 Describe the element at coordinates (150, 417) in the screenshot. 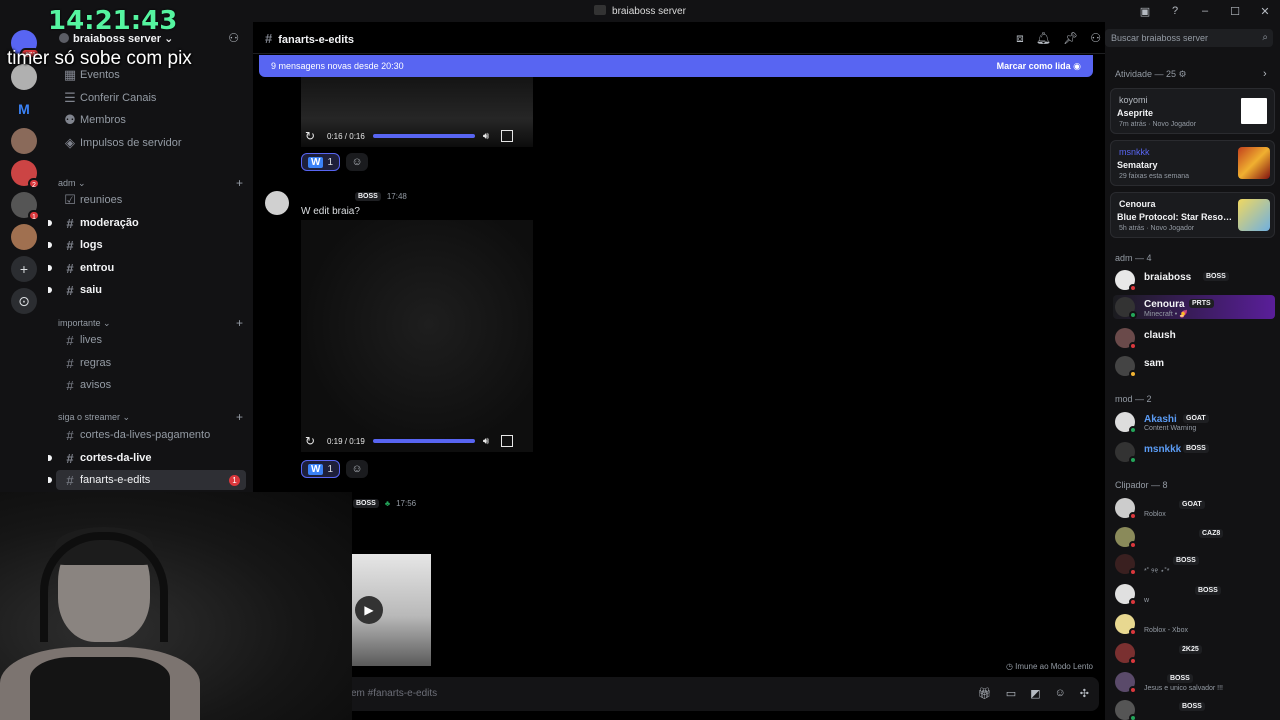

I see `category-siga-o-streamer: siga o streamer ⌄ +` at that location.